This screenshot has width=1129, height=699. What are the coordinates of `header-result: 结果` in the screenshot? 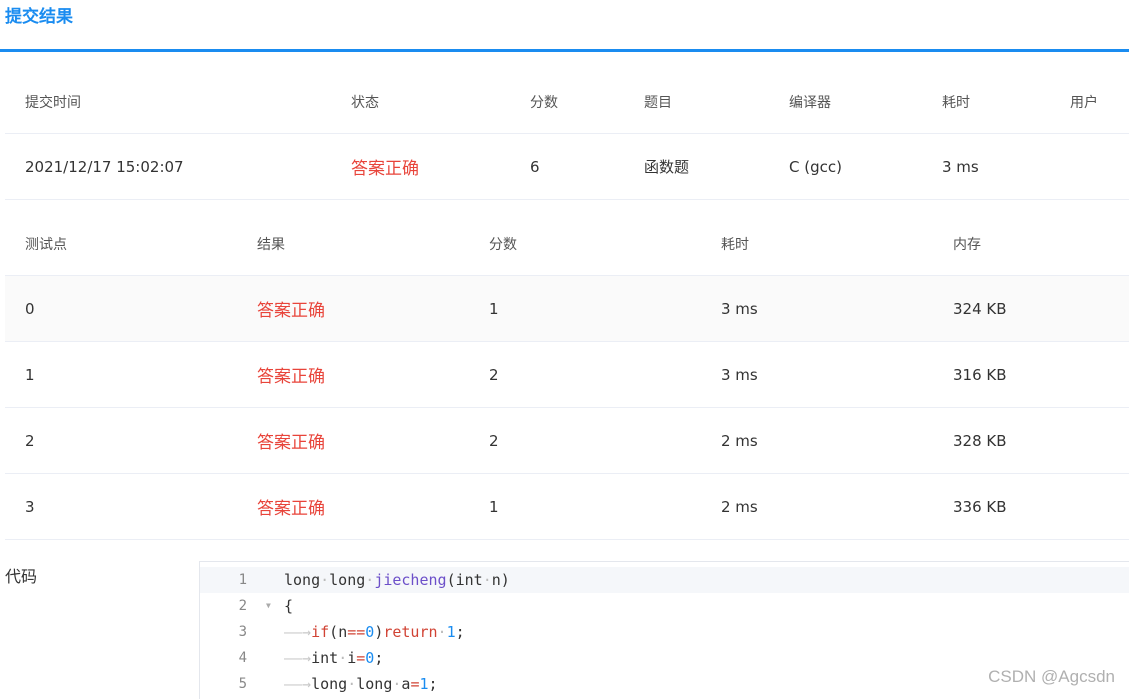 It's located at (271, 244).